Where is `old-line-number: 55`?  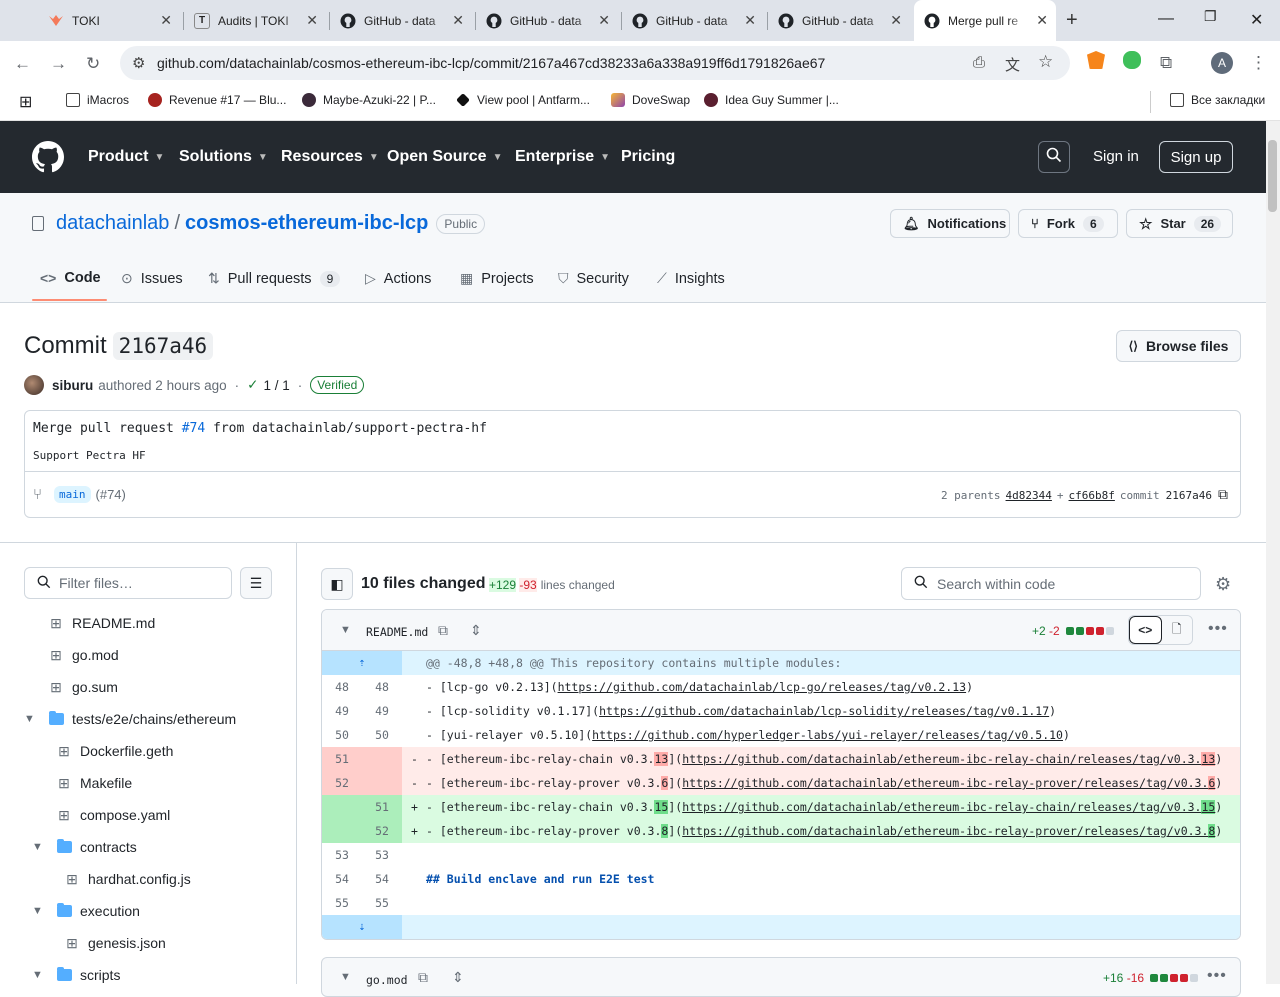 old-line-number: 55 is located at coordinates (342, 903).